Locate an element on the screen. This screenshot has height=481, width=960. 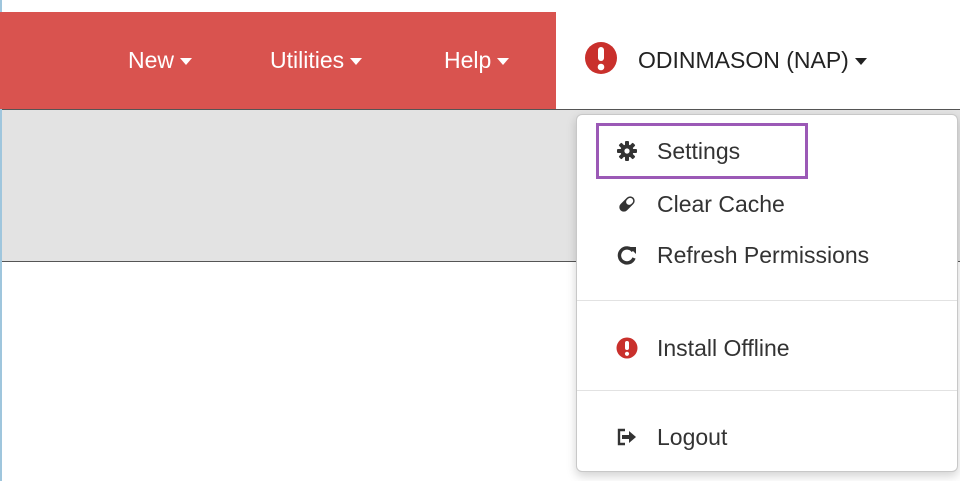
nav-menu-new-label: New is located at coordinates (151, 60).